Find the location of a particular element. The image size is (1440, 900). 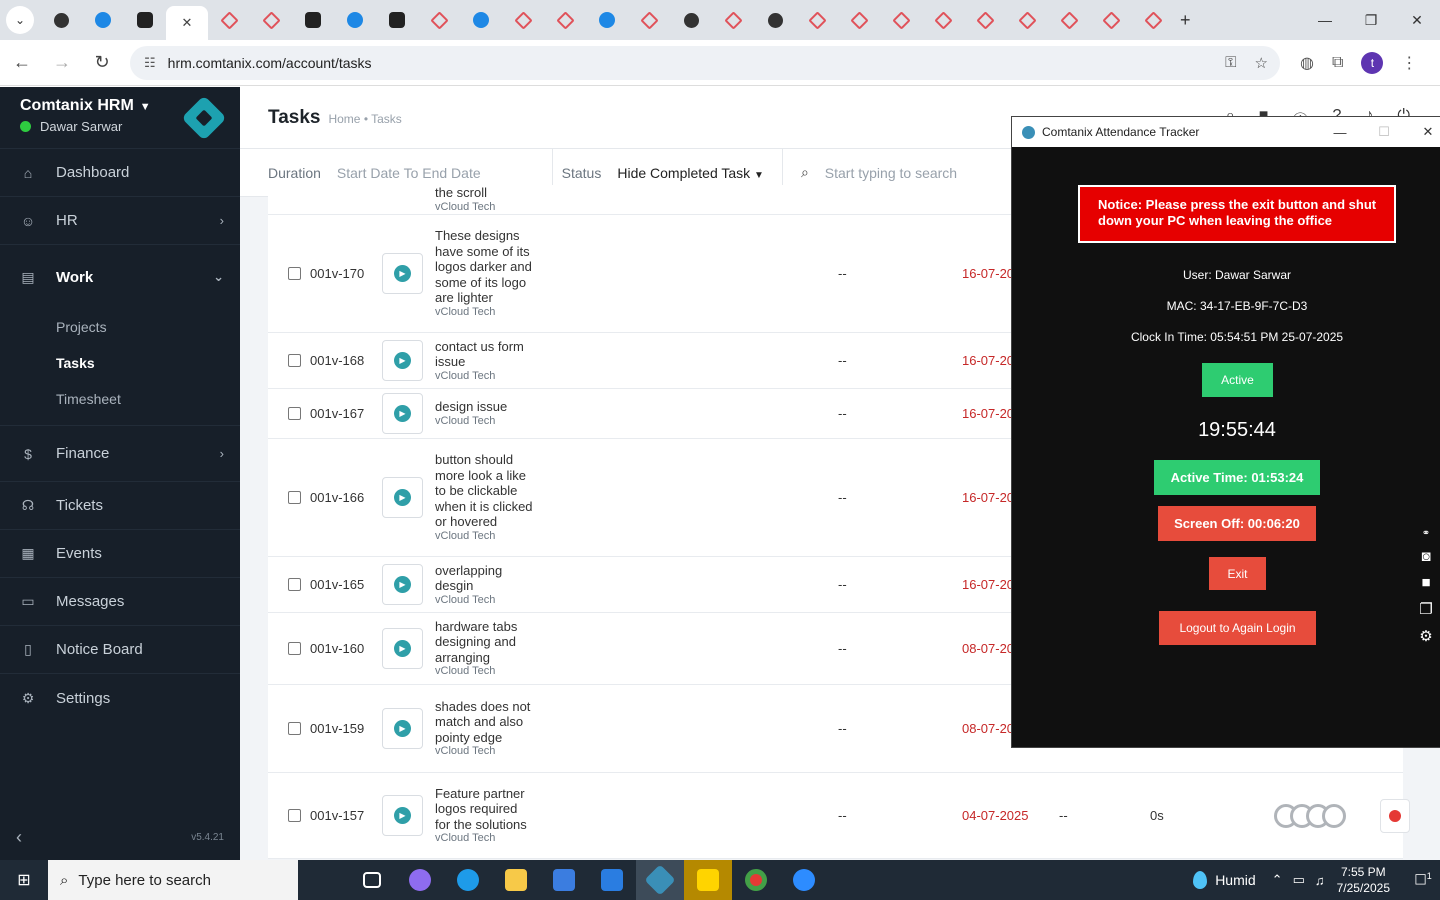

taskbar-clock: 7:55 PM 7/25/2025 is located at coordinates (1363, 880).